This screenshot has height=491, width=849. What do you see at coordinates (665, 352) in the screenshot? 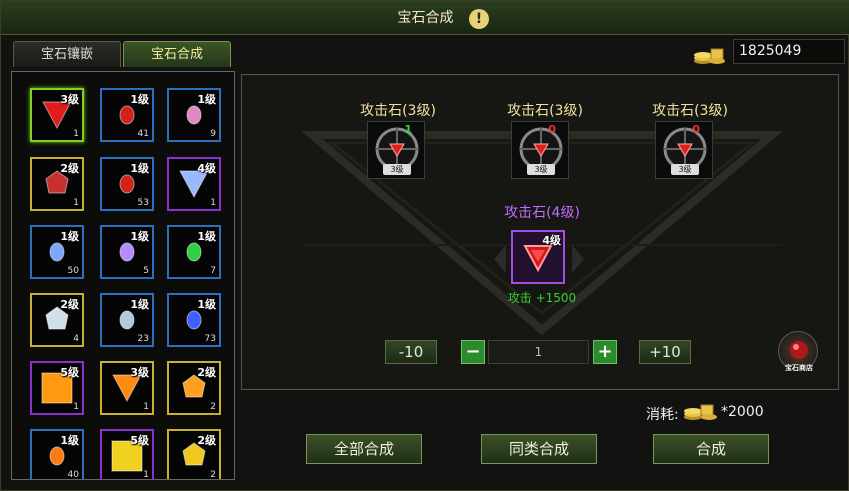
I see `plus-ten-button: +10` at bounding box center [665, 352].